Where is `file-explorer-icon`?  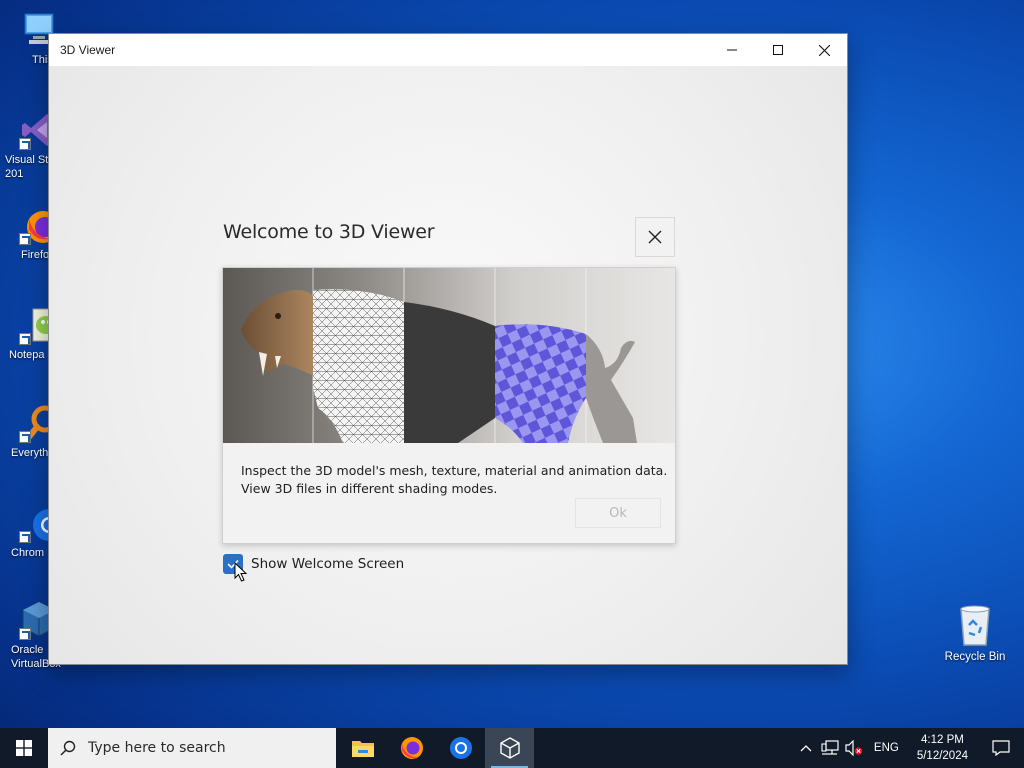
file-explorer-icon is located at coordinates (362, 749).